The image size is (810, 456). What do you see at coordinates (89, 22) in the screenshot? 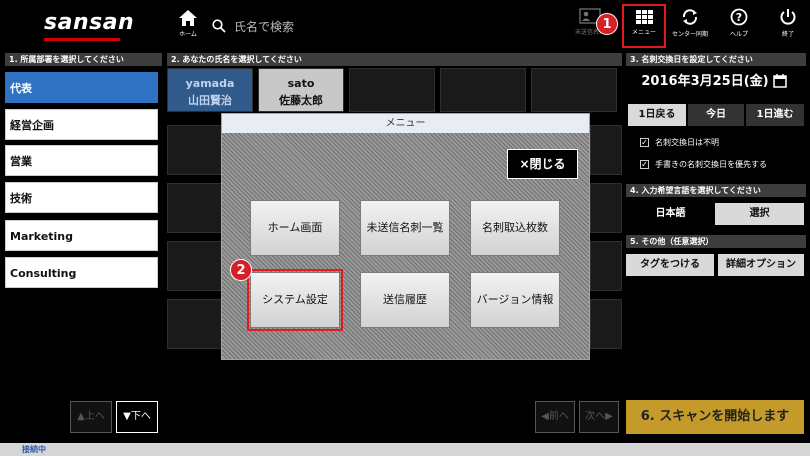
I see `sansan-logo: sansan` at bounding box center [89, 22].